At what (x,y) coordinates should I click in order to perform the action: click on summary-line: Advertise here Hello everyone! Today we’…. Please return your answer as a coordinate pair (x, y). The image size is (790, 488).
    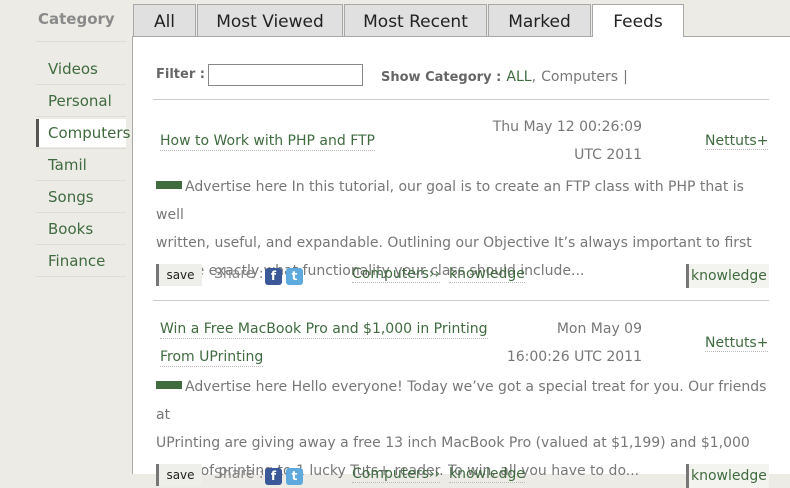
    Looking at the image, I should click on (461, 401).